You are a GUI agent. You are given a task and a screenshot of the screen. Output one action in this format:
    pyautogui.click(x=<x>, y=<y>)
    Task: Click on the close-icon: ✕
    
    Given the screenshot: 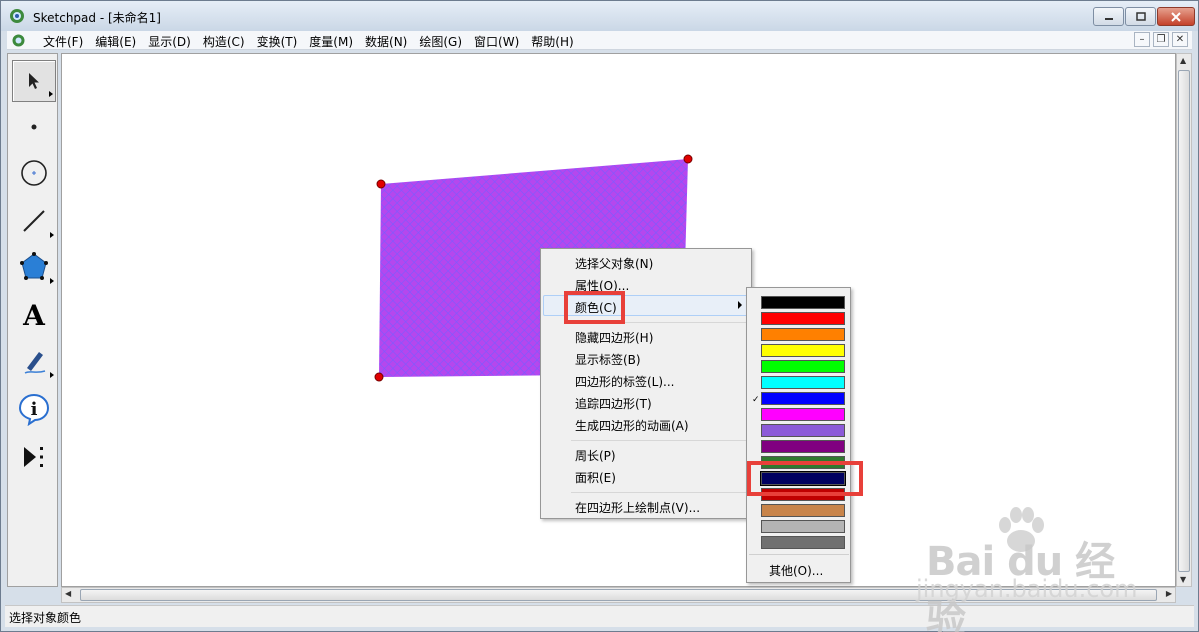 What is the action you would take?
    pyautogui.click(x=1180, y=39)
    